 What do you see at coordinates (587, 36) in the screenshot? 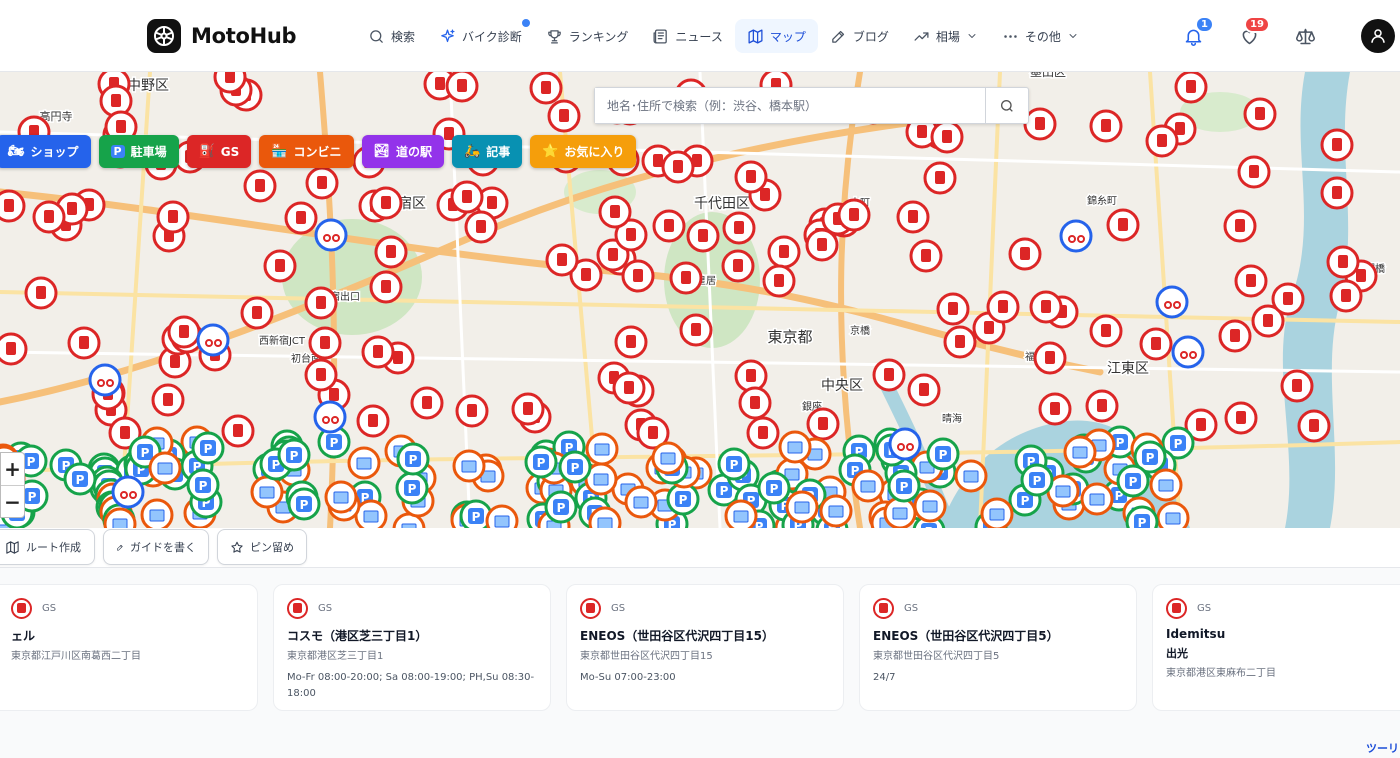
I see `nav-ranking: ランキング` at bounding box center [587, 36].